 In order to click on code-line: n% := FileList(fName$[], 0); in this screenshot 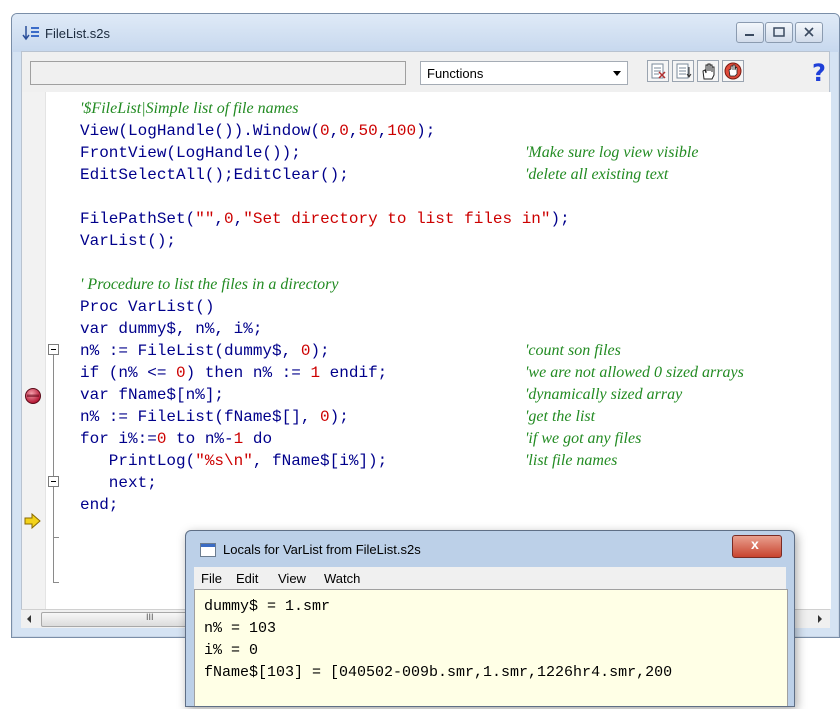, I will do `click(214, 417)`.